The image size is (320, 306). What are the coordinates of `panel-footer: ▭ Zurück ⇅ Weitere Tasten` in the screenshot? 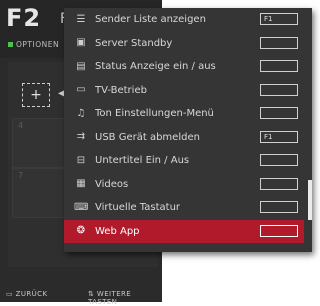 It's located at (81, 296).